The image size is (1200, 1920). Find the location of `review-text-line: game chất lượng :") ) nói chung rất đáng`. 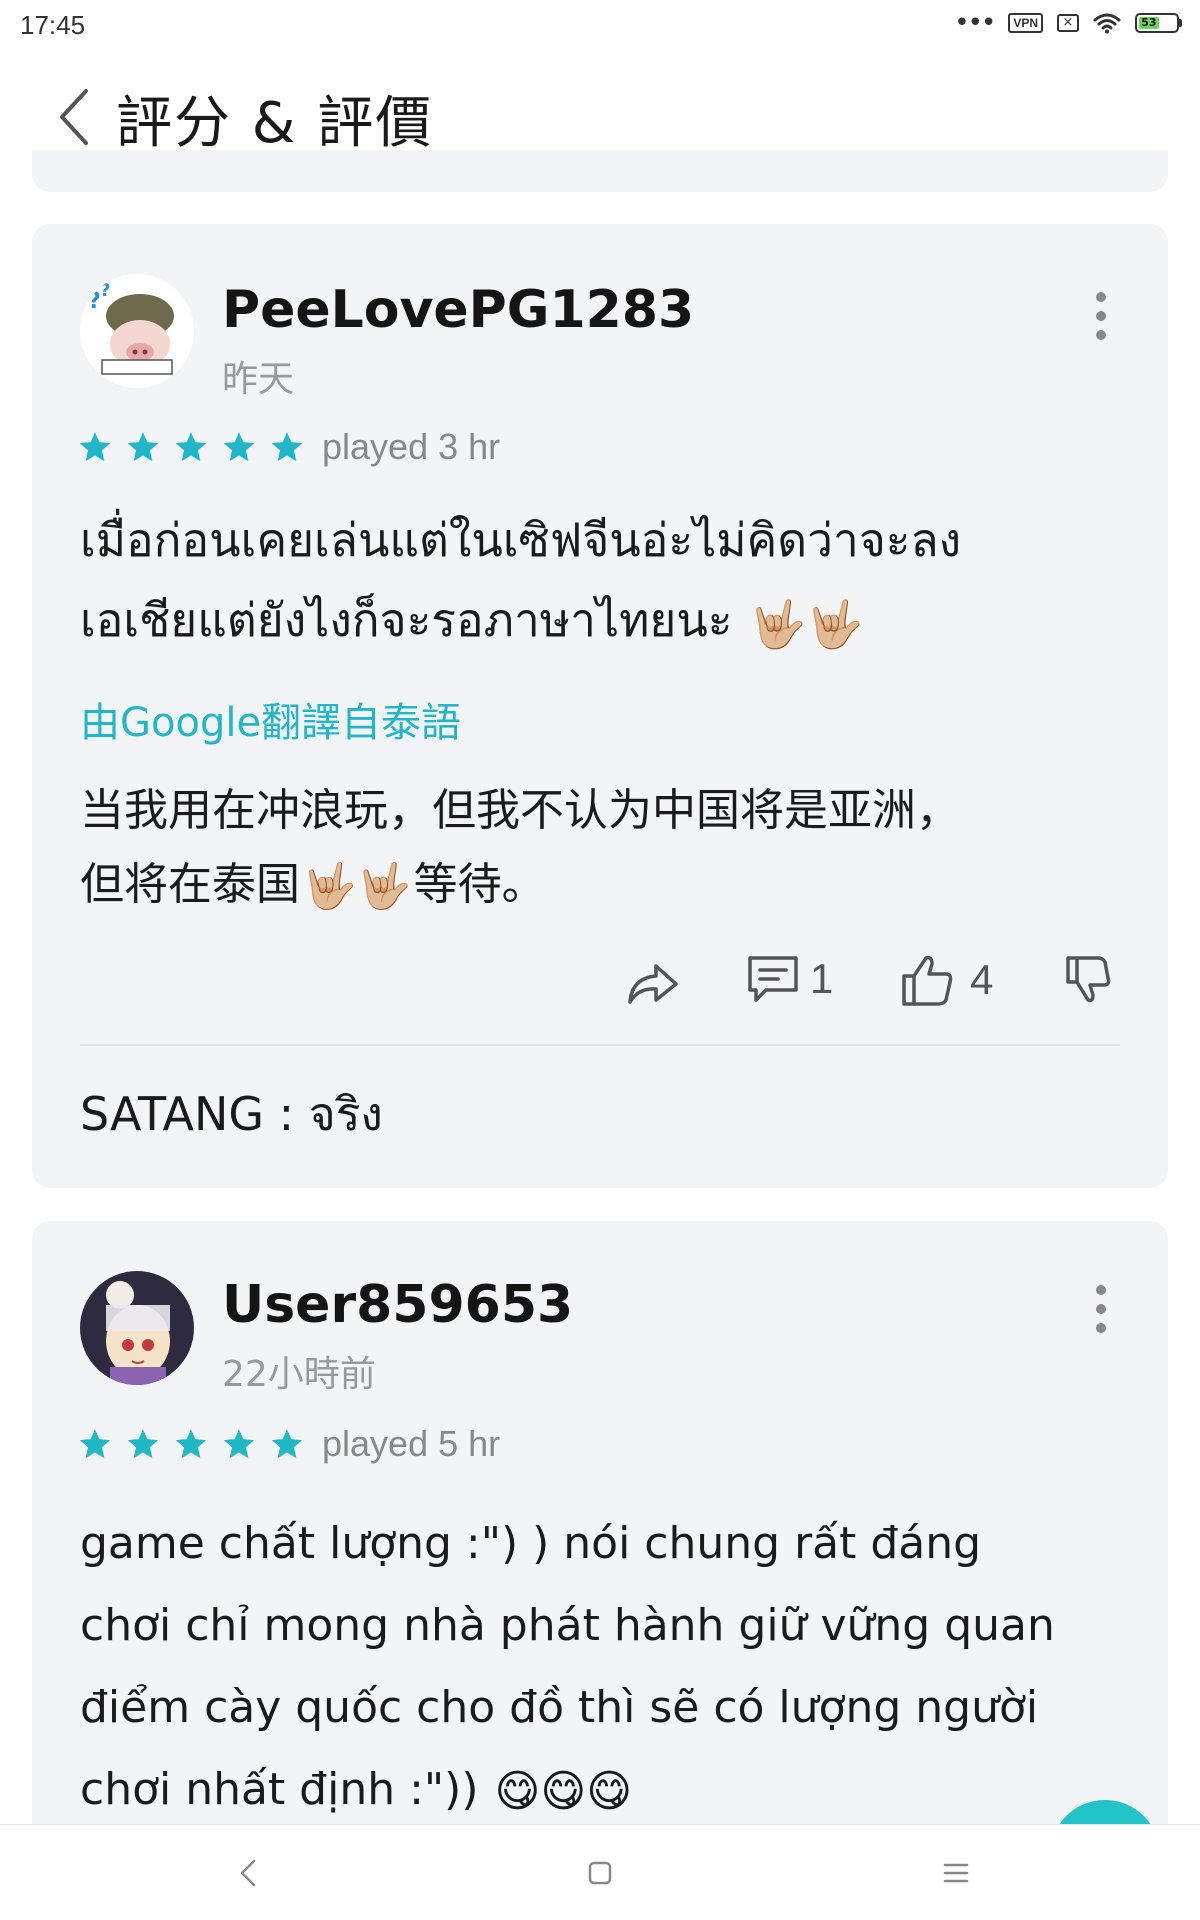

review-text-line: game chất lượng :") ) nói chung rất đáng is located at coordinates (531, 1543).